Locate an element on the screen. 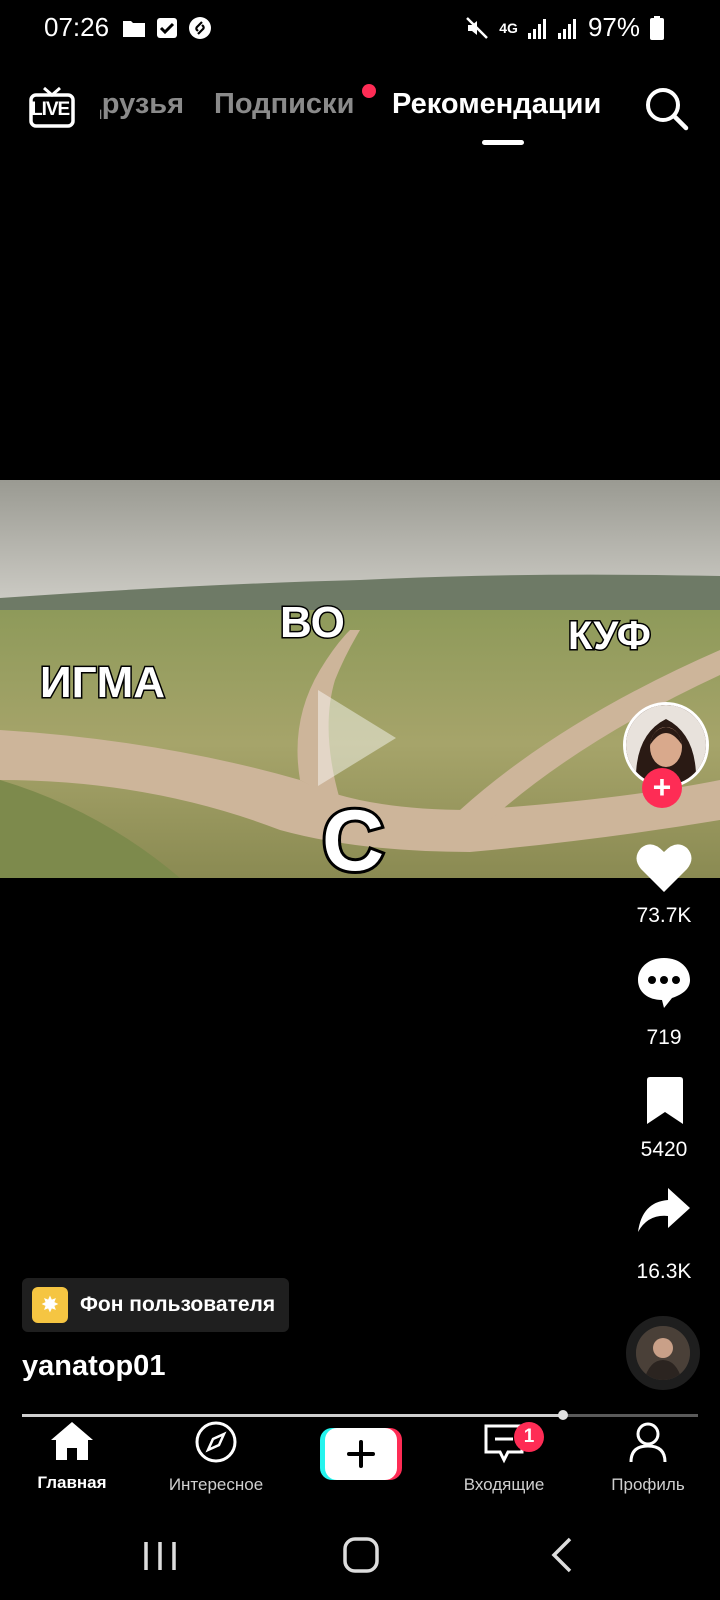 This screenshot has height=1600, width=720. overlay-word-s: С is located at coordinates (353, 841).